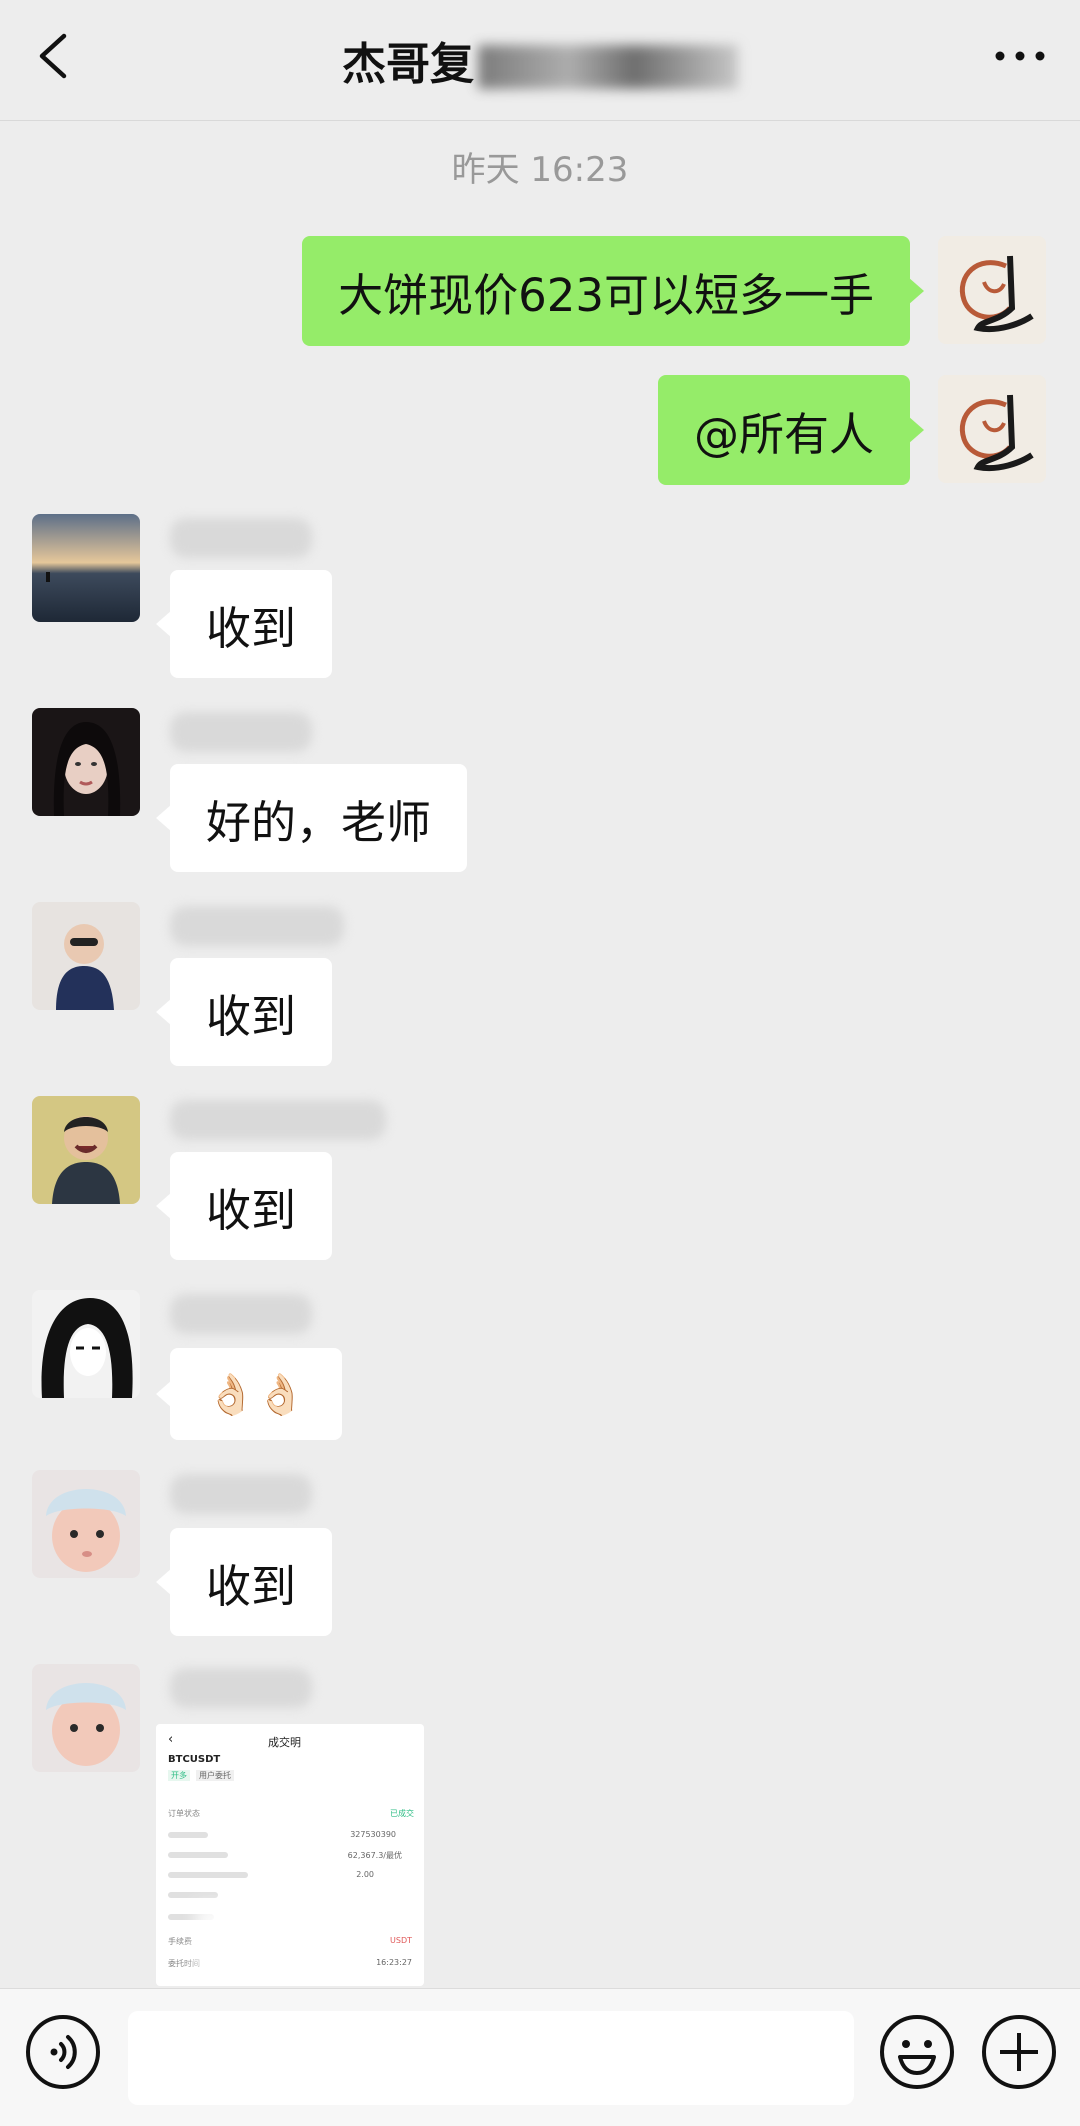 This screenshot has width=1080, height=2126. I want to click on chat-title: 杰哥复, so click(540, 60).